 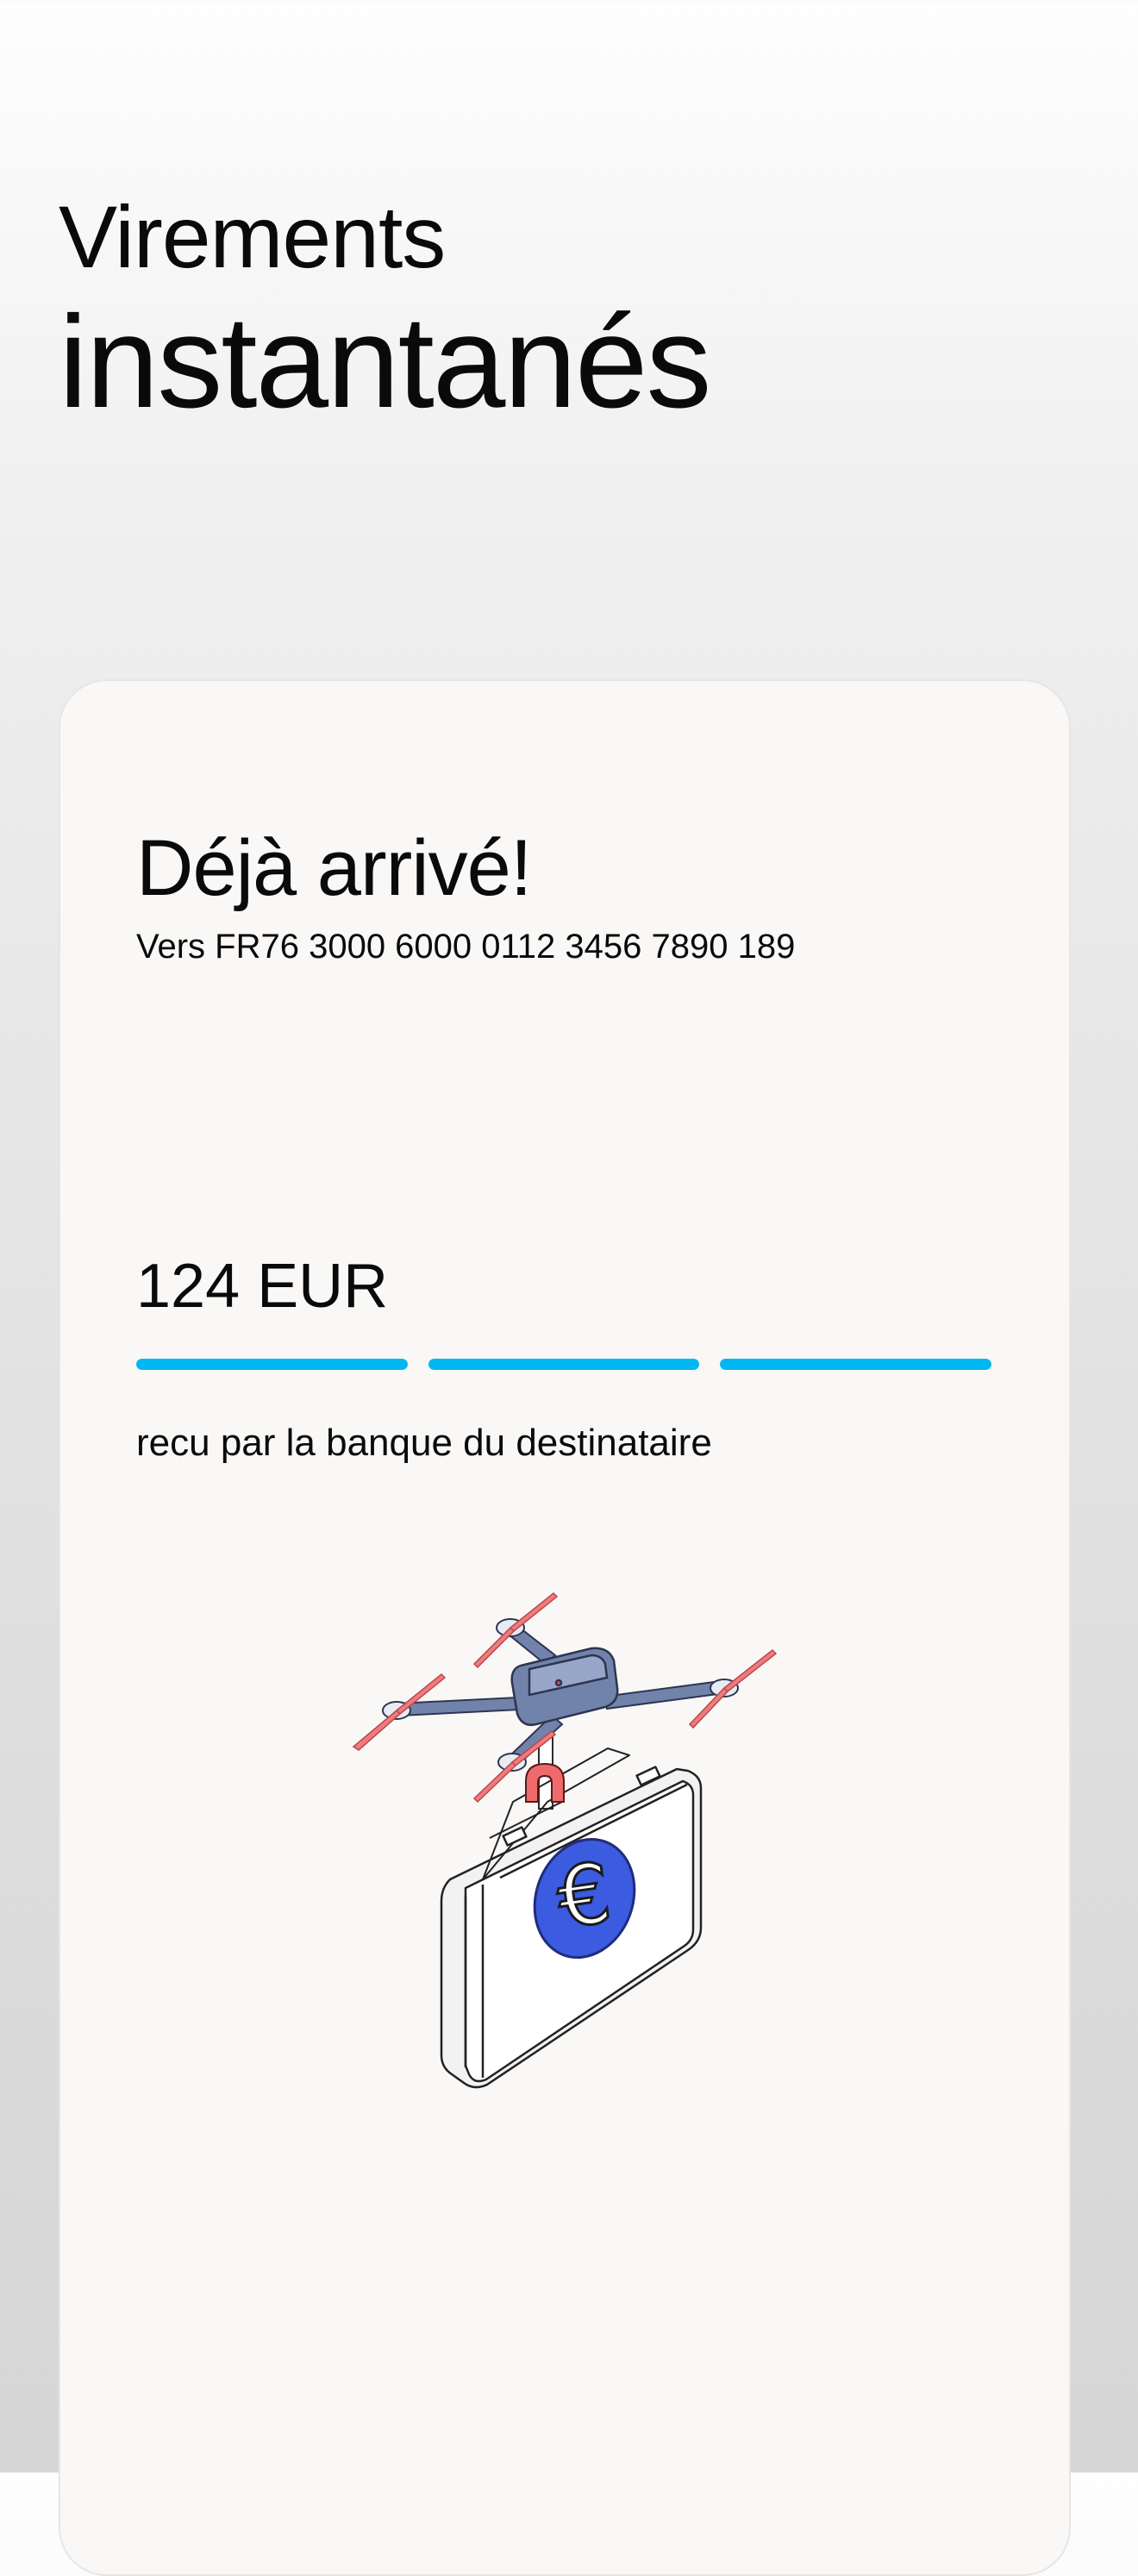 I want to click on transfer-amount: 124 EUR, so click(x=262, y=1286).